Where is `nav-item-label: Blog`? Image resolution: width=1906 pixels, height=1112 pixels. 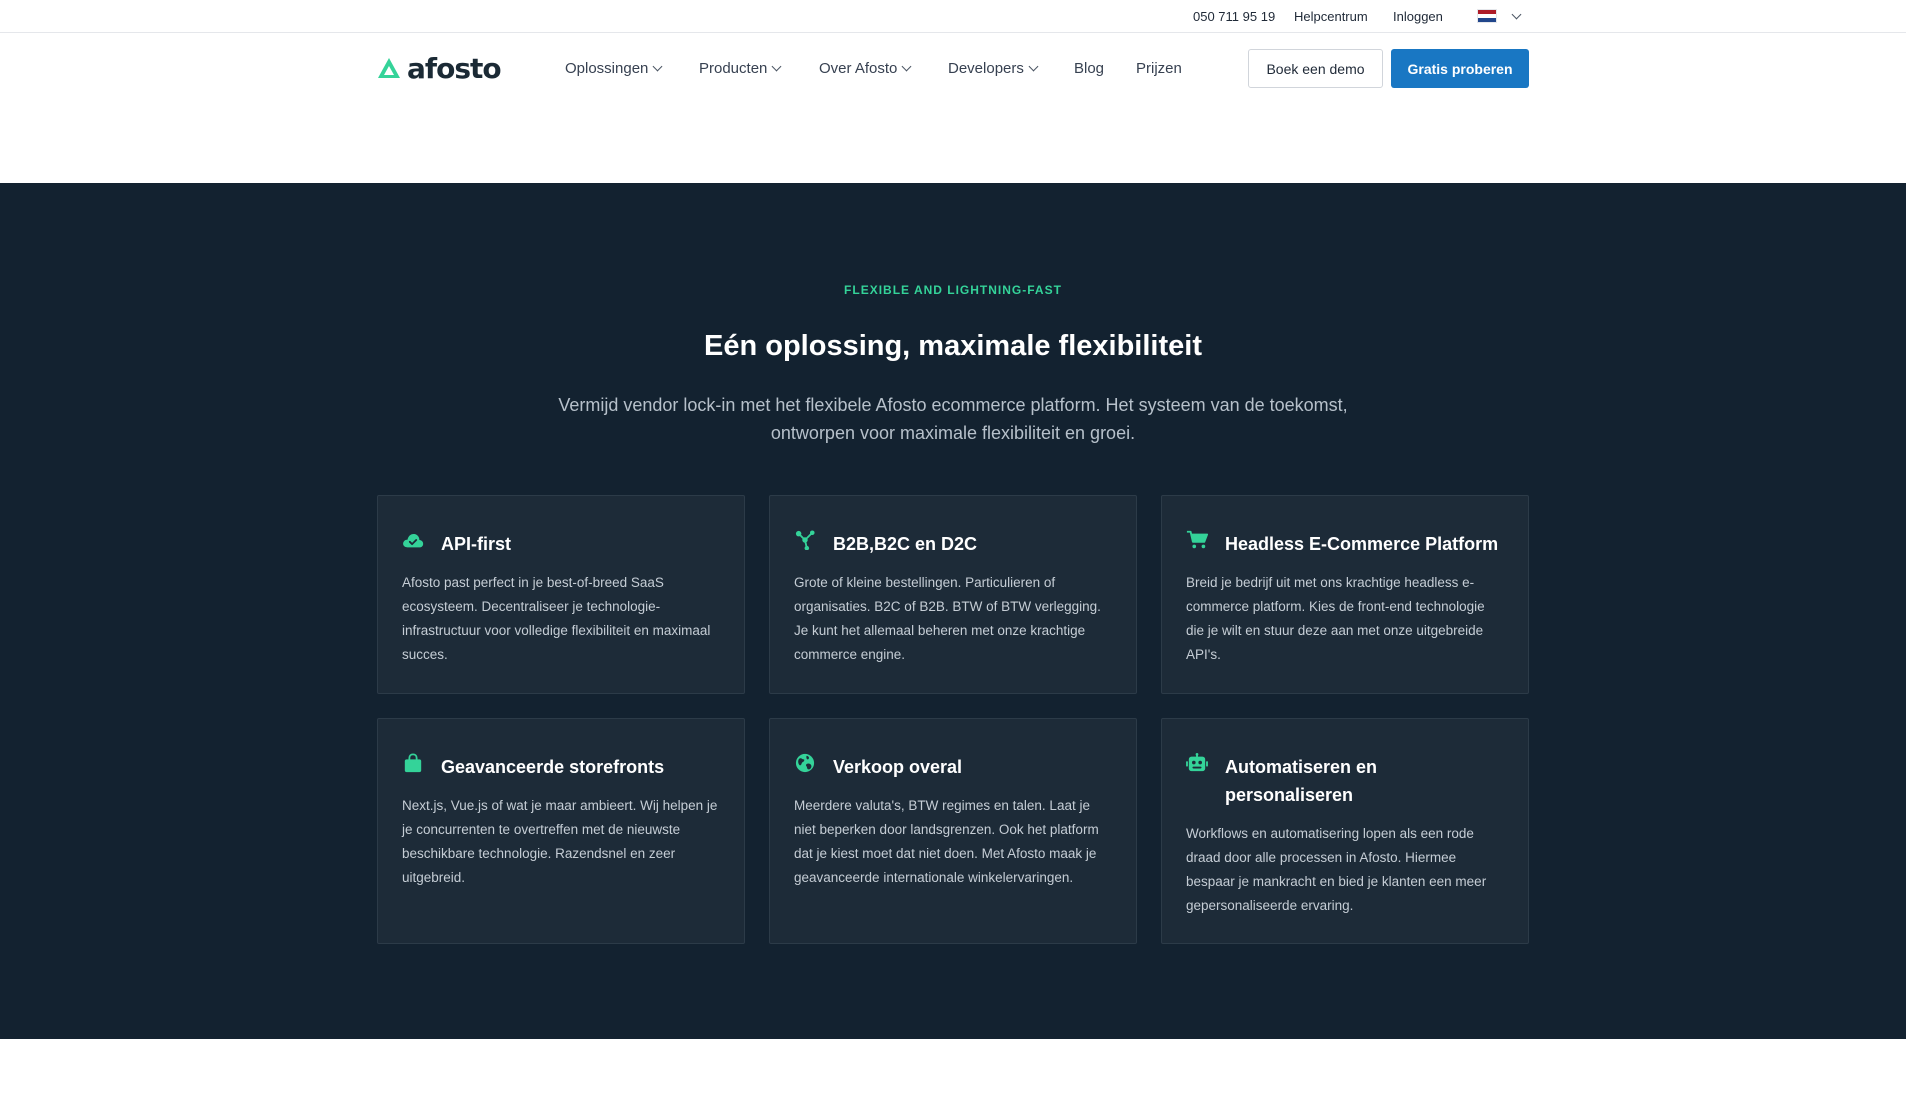
nav-item-label: Blog is located at coordinates (1089, 68).